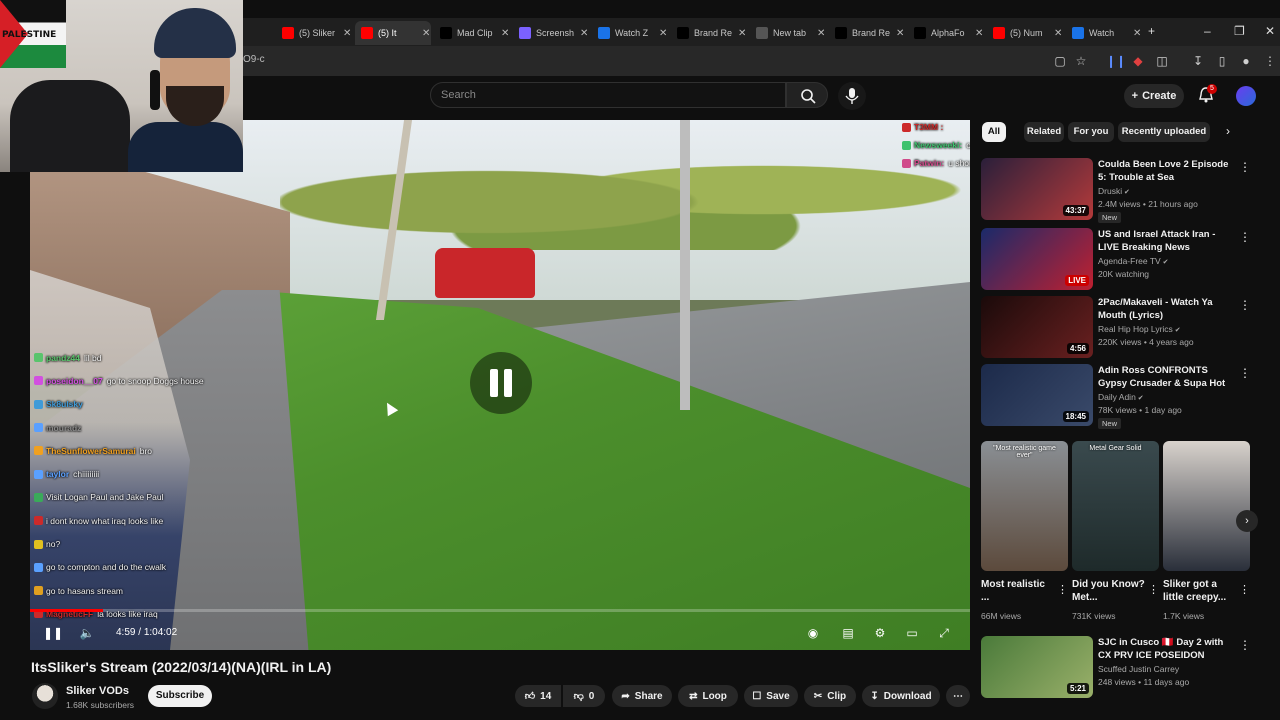  Describe the element at coordinates (630, 33) in the screenshot. I see `browser-tab: Watch Z ✕` at that location.